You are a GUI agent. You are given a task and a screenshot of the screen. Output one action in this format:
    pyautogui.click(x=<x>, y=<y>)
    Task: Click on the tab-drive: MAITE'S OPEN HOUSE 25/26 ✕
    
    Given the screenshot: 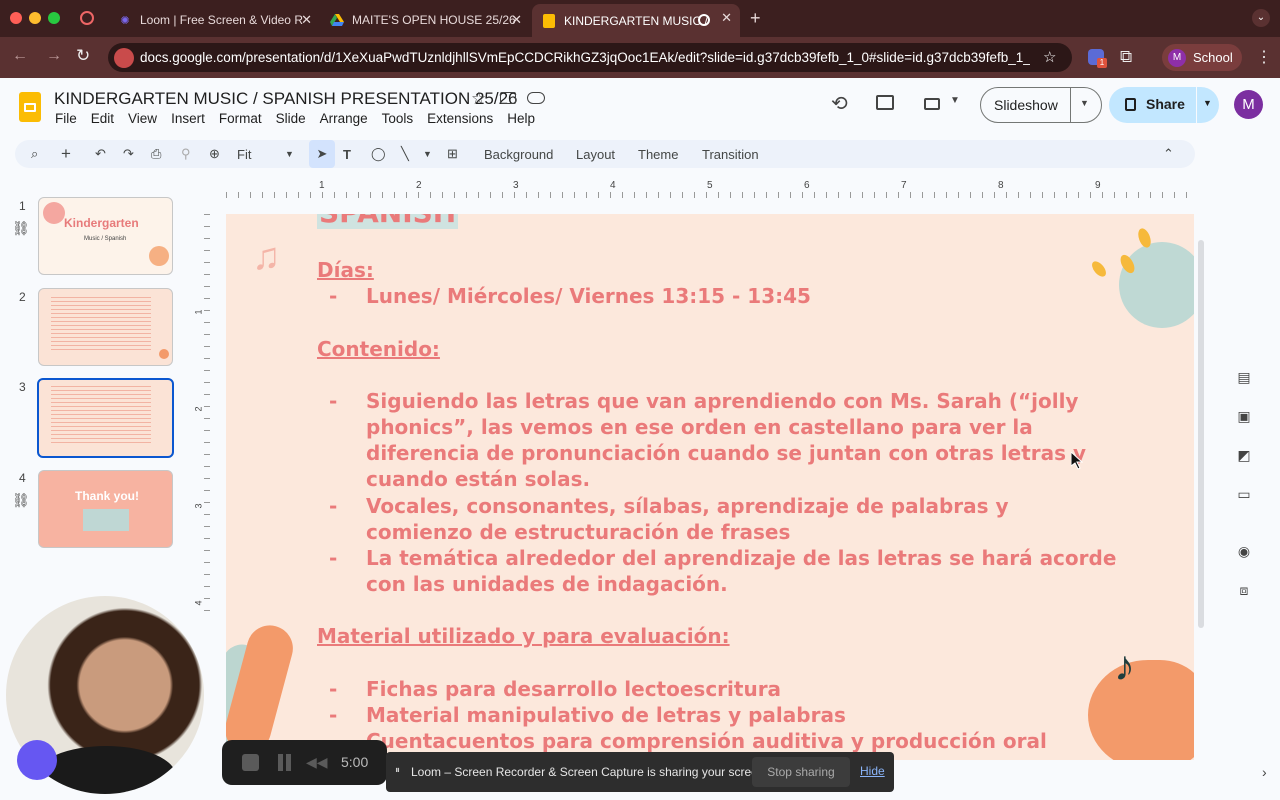 What is the action you would take?
    pyautogui.click(x=425, y=20)
    